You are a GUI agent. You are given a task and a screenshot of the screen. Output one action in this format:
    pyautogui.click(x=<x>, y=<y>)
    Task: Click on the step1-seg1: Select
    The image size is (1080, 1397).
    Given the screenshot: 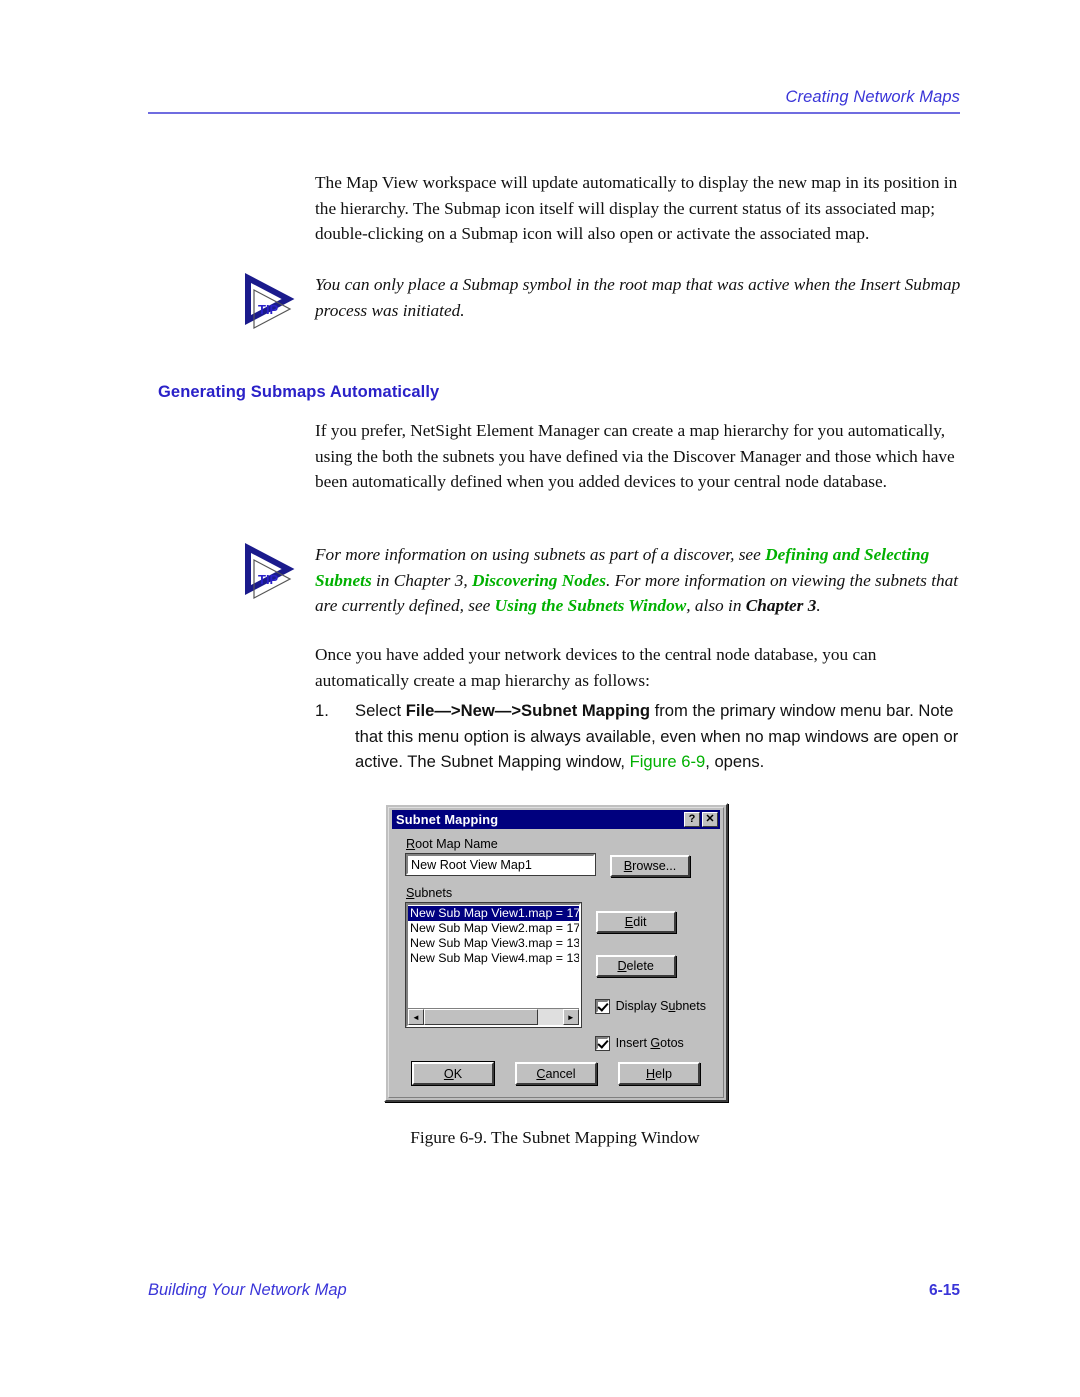 What is the action you would take?
    pyautogui.click(x=380, y=710)
    